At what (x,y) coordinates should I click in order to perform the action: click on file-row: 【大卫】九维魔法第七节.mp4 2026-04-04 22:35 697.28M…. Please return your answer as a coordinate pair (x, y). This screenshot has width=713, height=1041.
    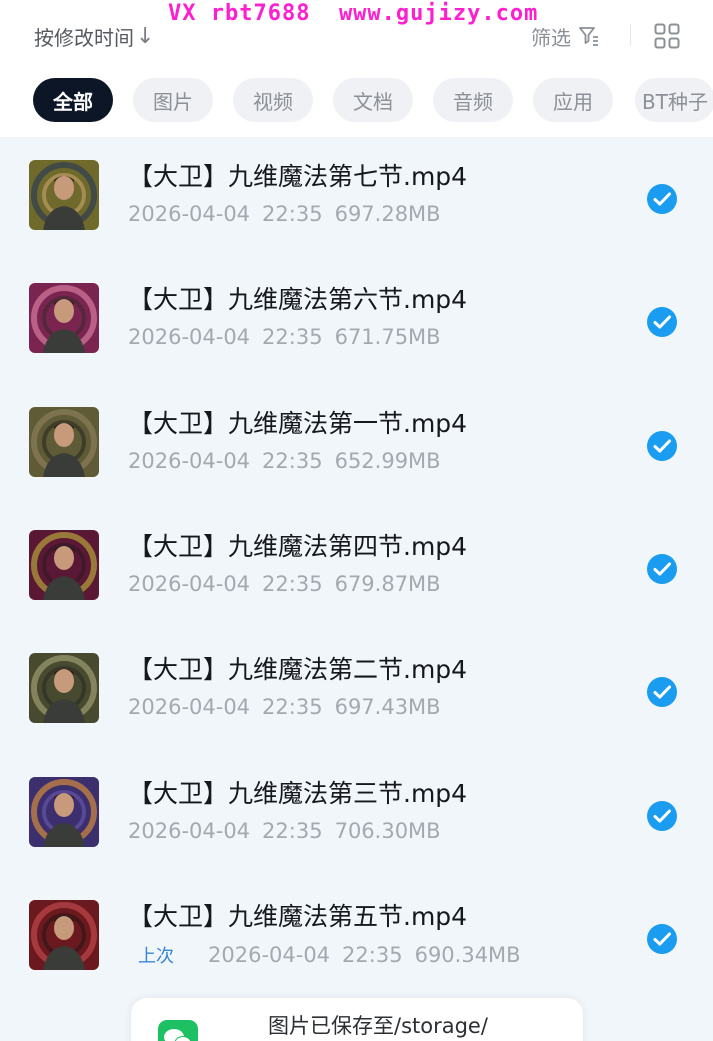
    Looking at the image, I should click on (356, 198).